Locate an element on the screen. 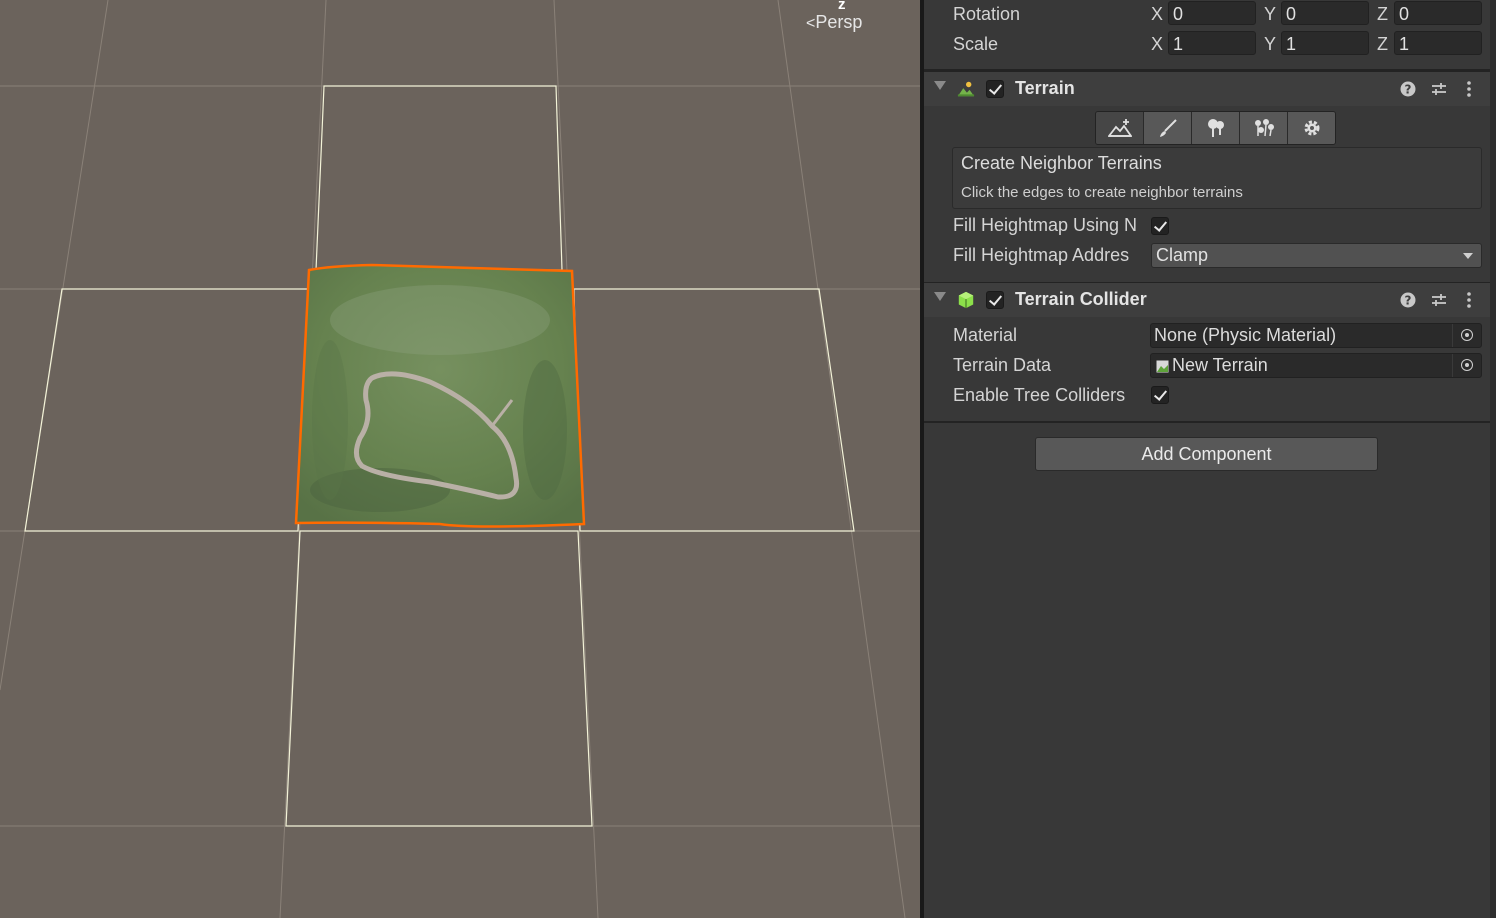  rotation-z-label: Z is located at coordinates (1382, 14).